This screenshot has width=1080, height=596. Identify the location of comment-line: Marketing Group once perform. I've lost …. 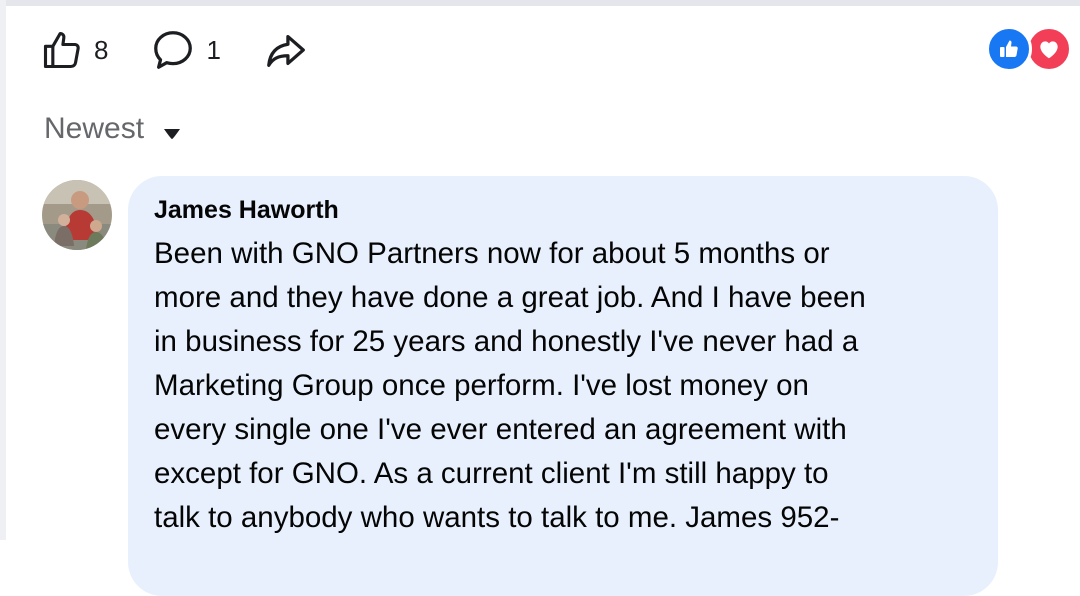
(481, 385).